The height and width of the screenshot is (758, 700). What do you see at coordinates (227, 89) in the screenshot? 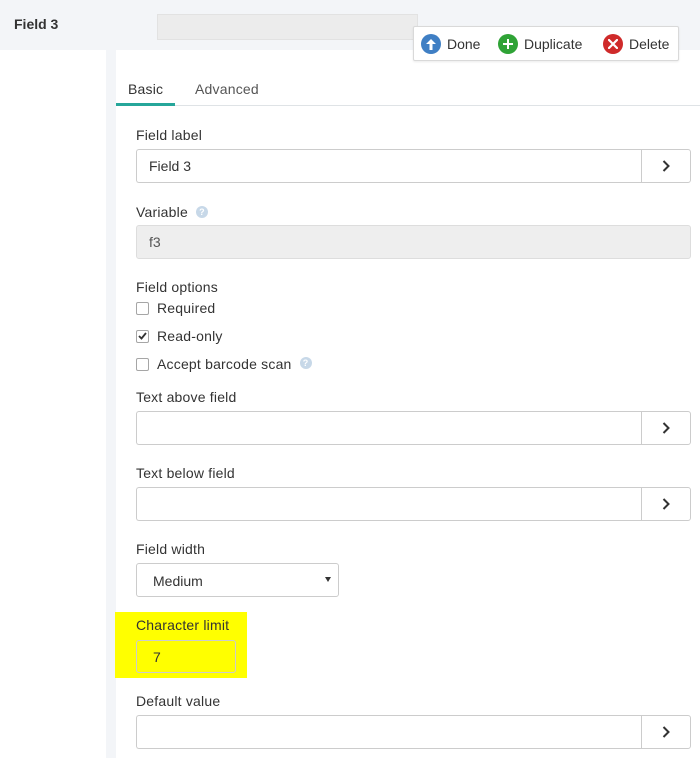
I see `tab-advanced: Advanced` at bounding box center [227, 89].